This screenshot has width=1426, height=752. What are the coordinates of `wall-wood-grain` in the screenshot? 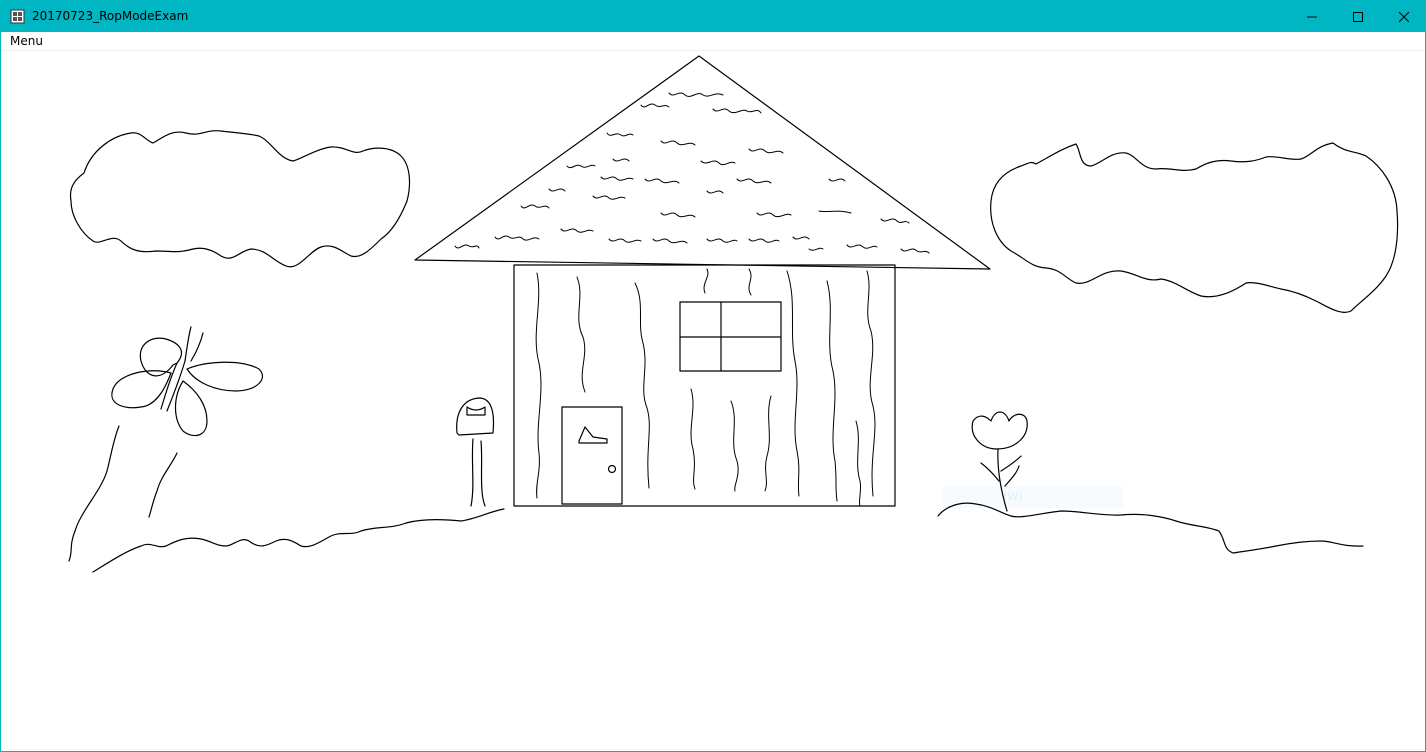 It's located at (705, 387).